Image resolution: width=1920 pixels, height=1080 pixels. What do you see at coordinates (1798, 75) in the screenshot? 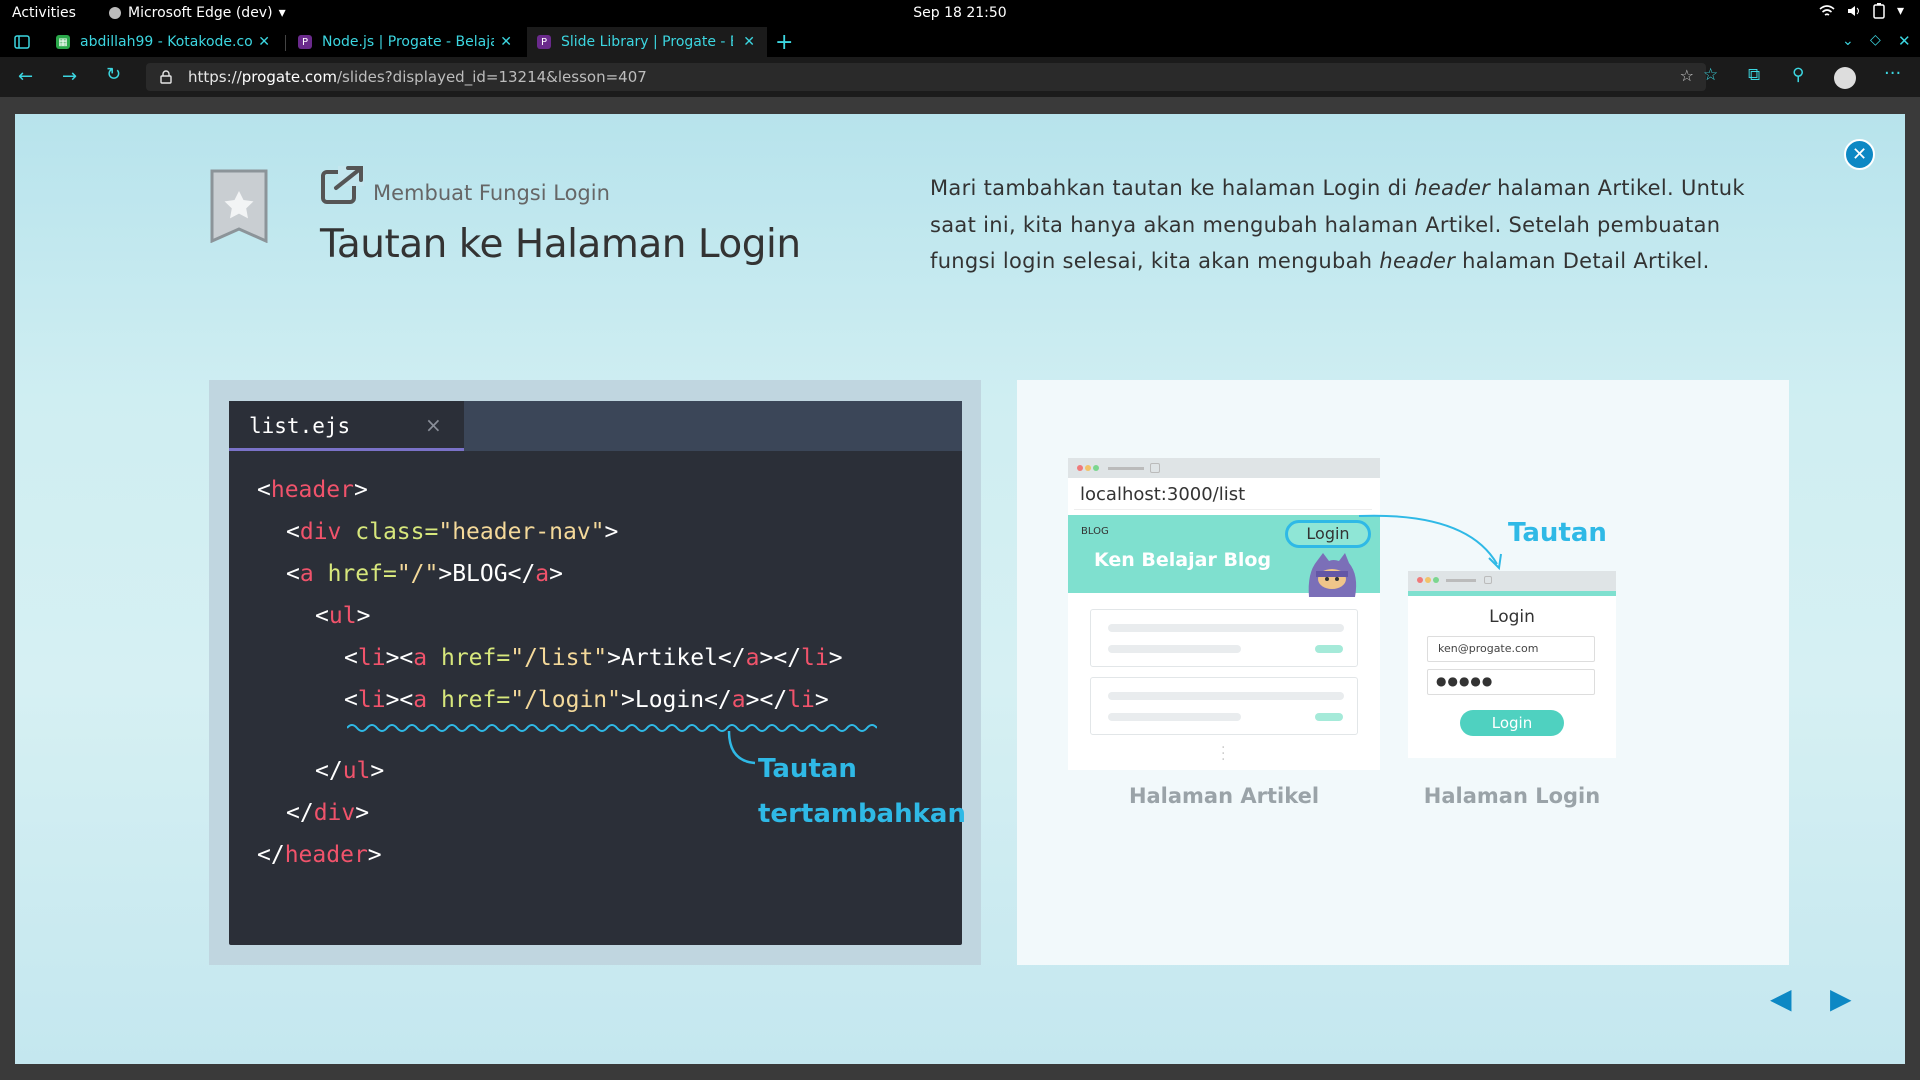
I see `extensions-icon: ⚲` at bounding box center [1798, 75].